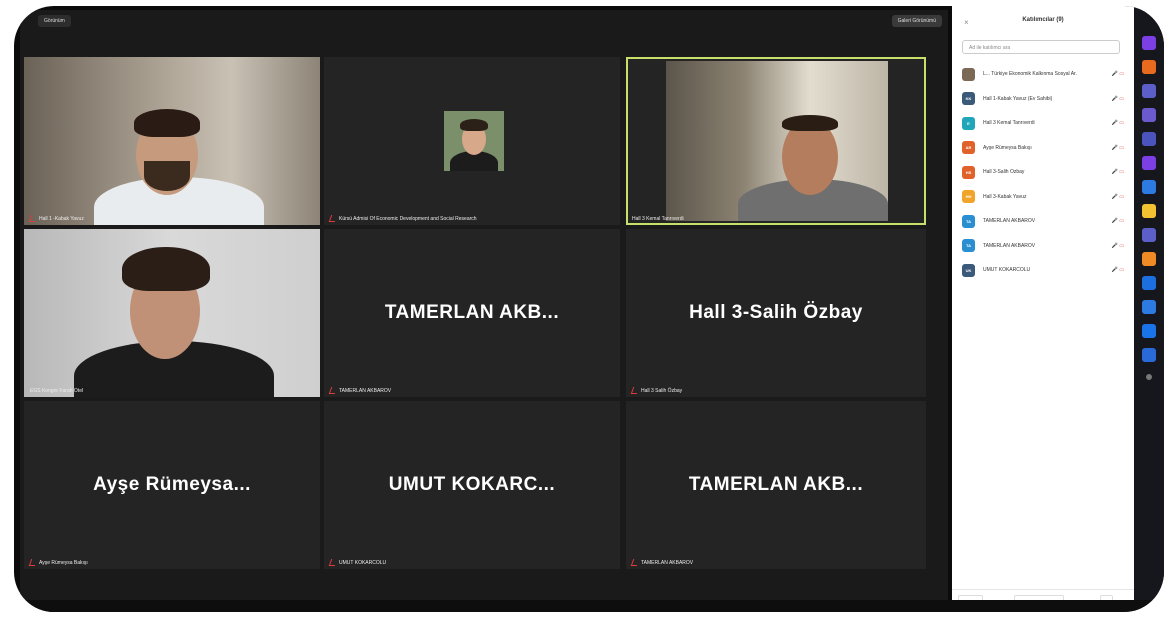 The width and height of the screenshot is (1175, 618). Describe the element at coordinates (1149, 377) in the screenshot. I see `more-apps-icon` at that location.